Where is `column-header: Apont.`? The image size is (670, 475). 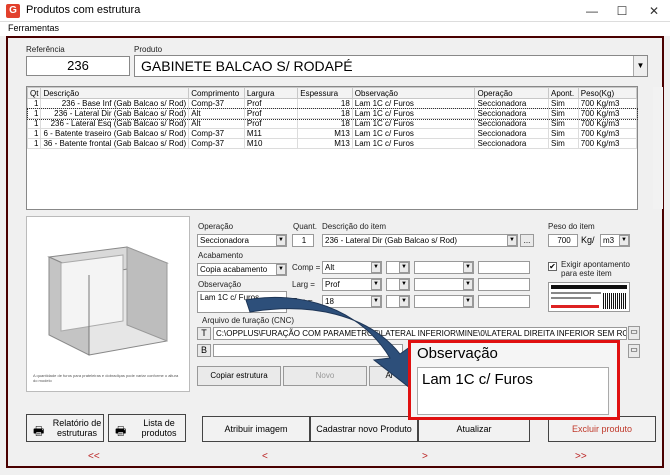
column-header: Apont. is located at coordinates (563, 93).